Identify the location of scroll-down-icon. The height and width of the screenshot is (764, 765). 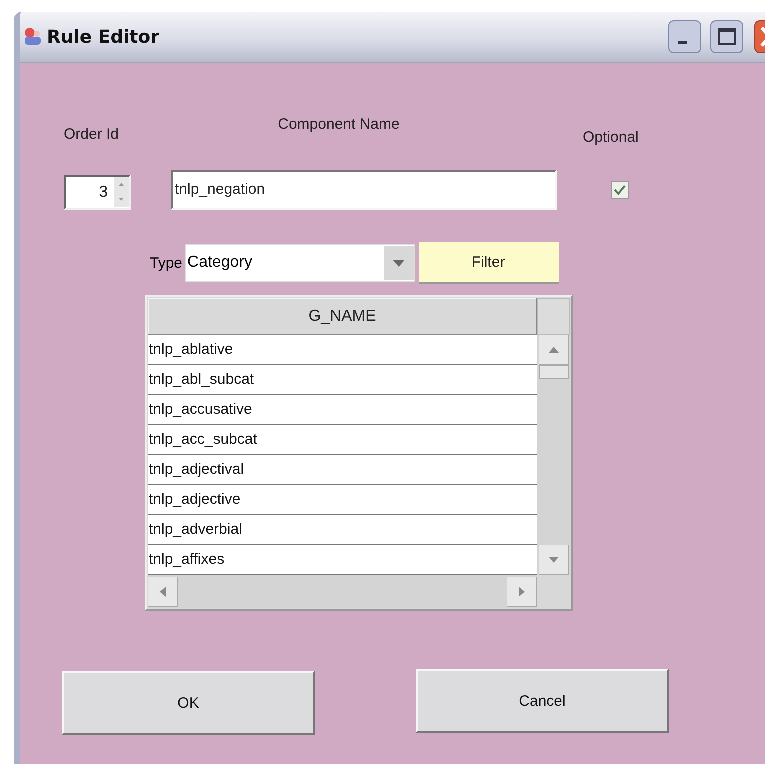
(553, 560).